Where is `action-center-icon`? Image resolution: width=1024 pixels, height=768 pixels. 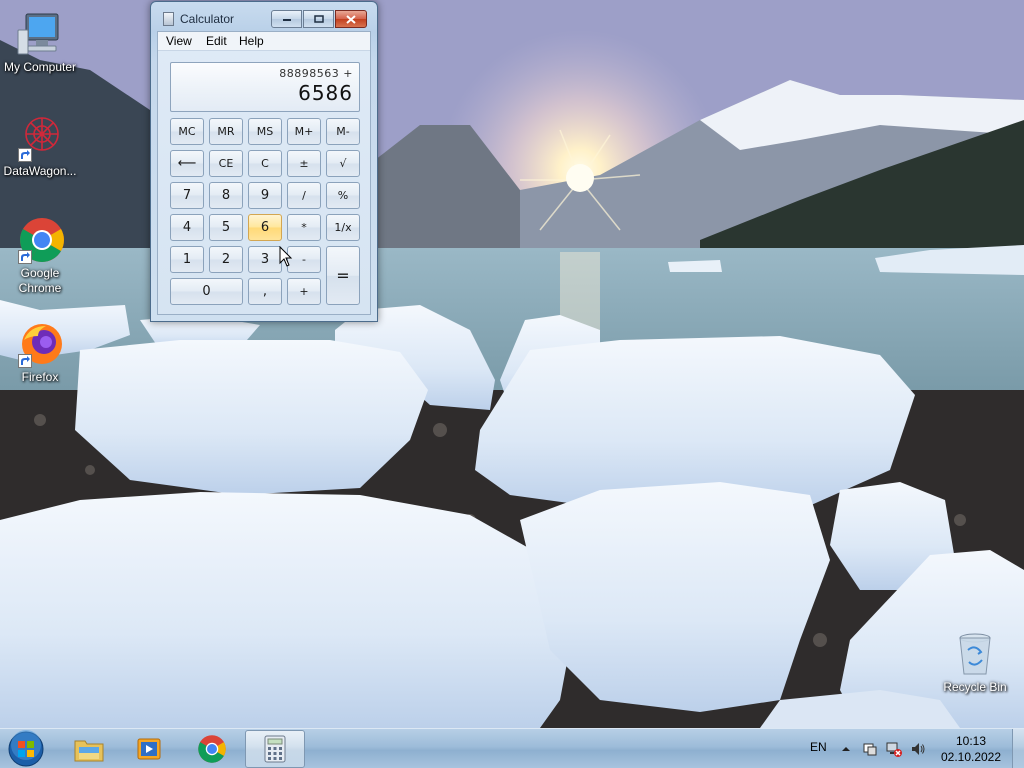
action-center-icon is located at coordinates (870, 749).